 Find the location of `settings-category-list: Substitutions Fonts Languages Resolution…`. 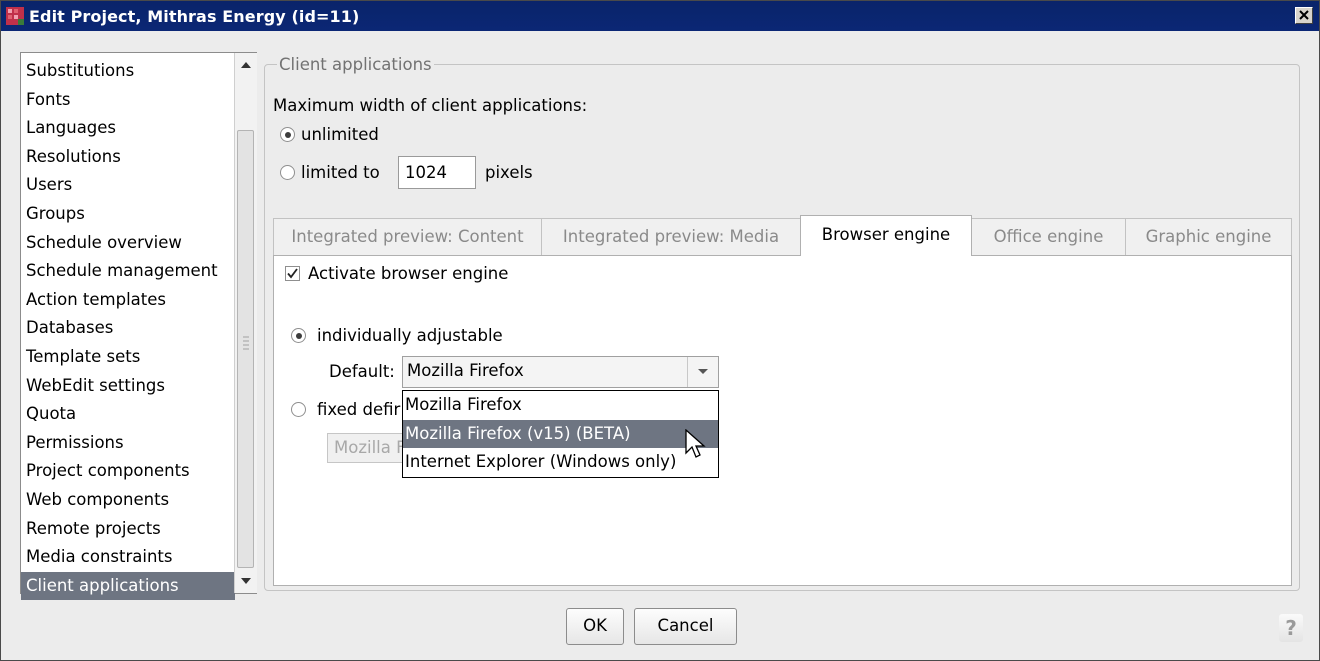

settings-category-list: Substitutions Fonts Languages Resolution… is located at coordinates (138, 326).